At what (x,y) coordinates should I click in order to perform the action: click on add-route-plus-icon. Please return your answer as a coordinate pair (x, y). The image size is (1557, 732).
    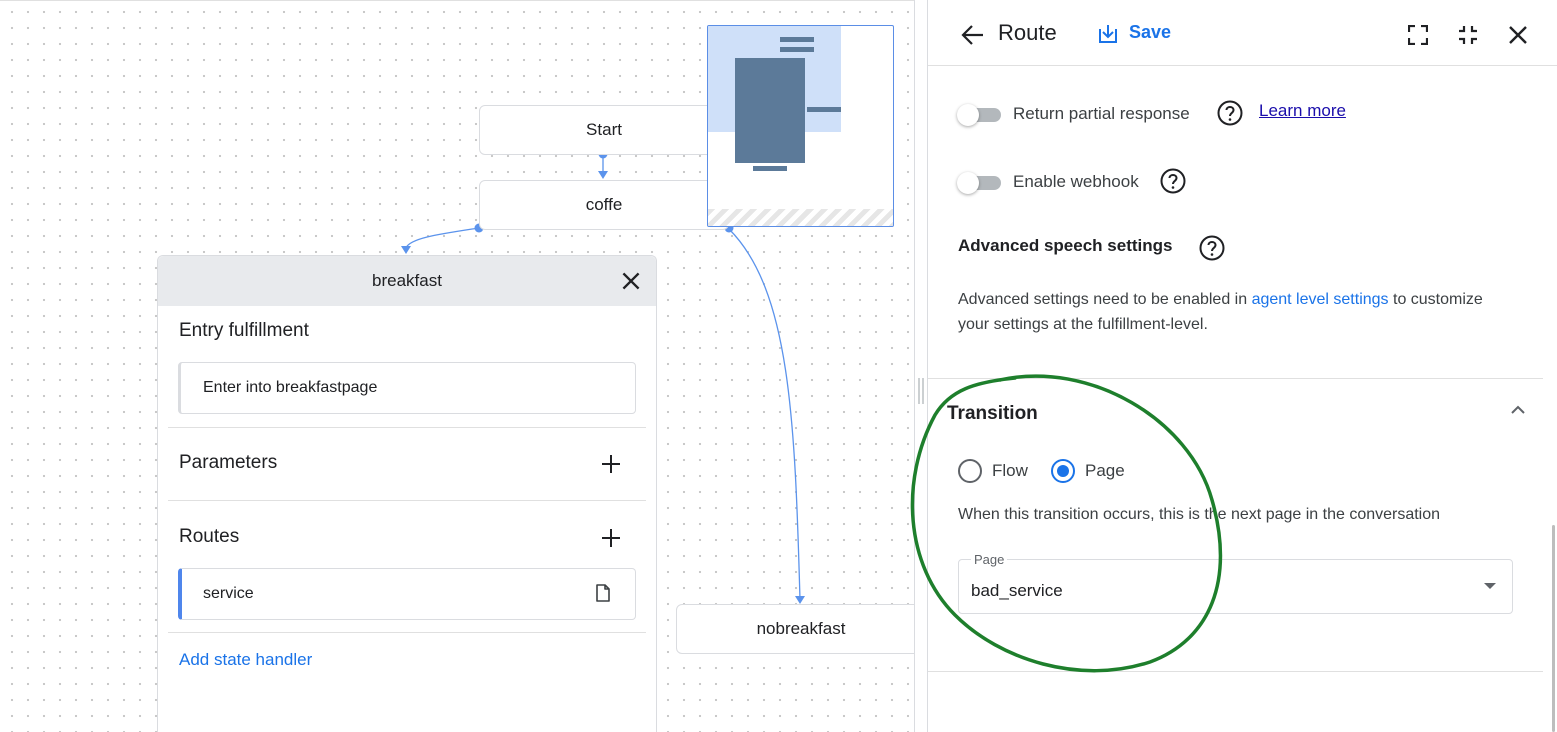
    Looking at the image, I should click on (611, 538).